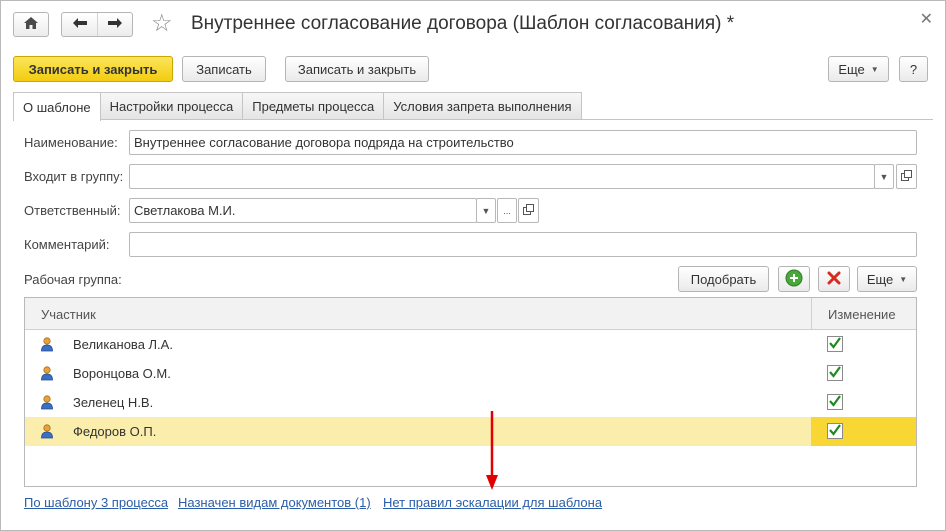  I want to click on write-button: Записать, so click(224, 69).